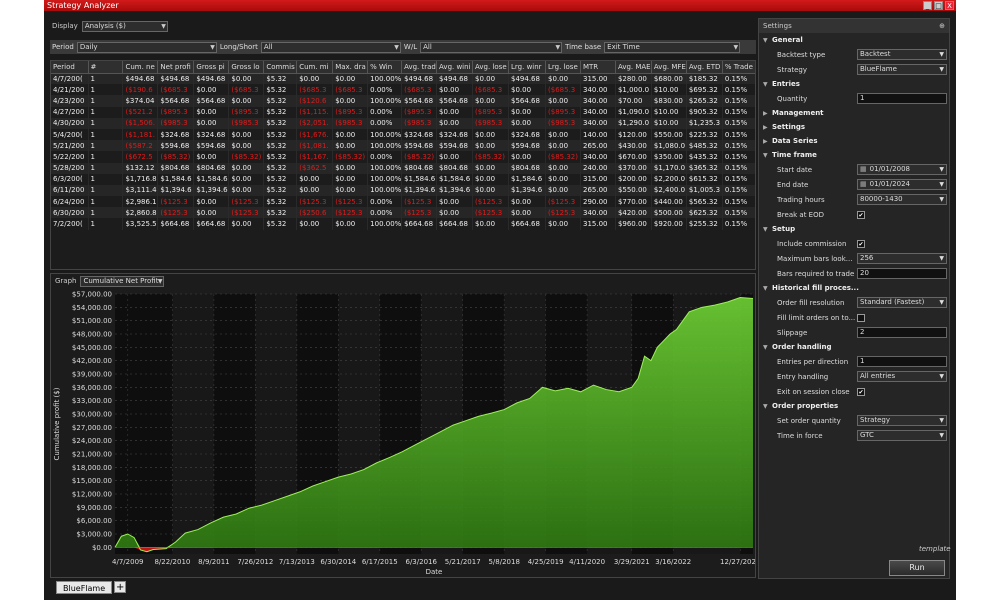  What do you see at coordinates (315, 67) in the screenshot?
I see `column-header: Cum. mi` at bounding box center [315, 67].